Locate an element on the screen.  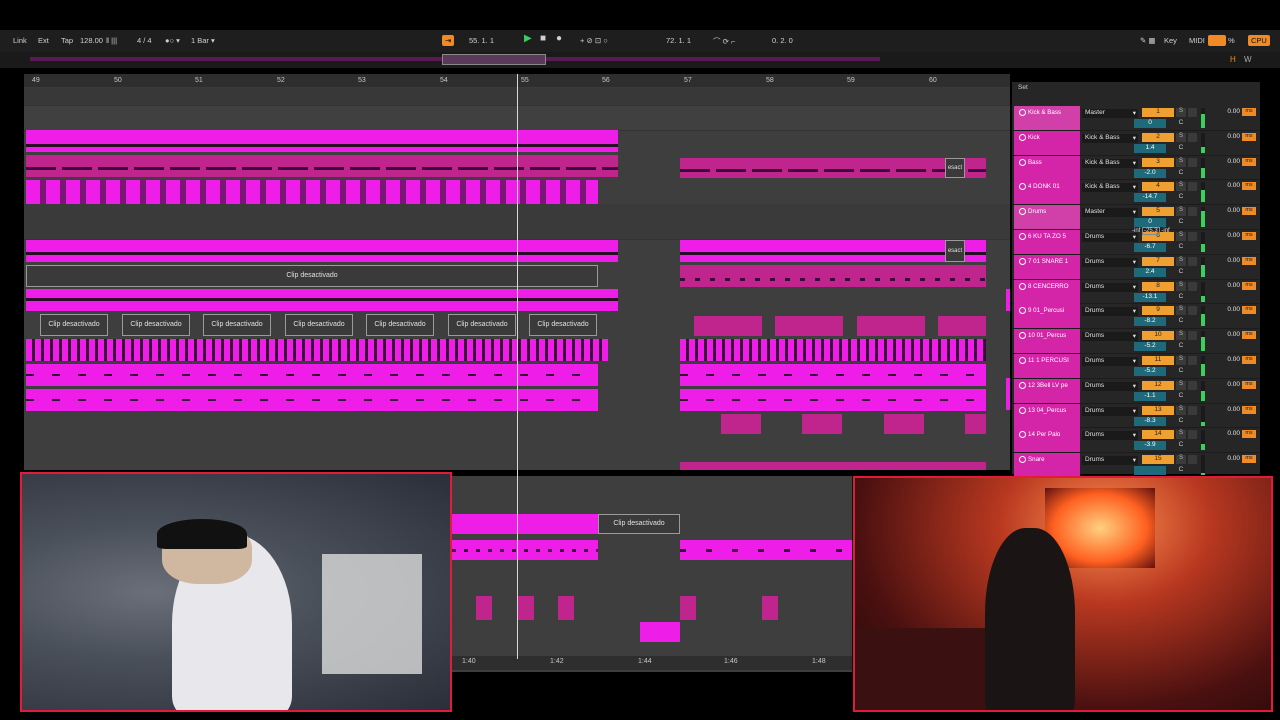
track-name: 11 1 PERCUSI is located at coordinates (1047, 366).